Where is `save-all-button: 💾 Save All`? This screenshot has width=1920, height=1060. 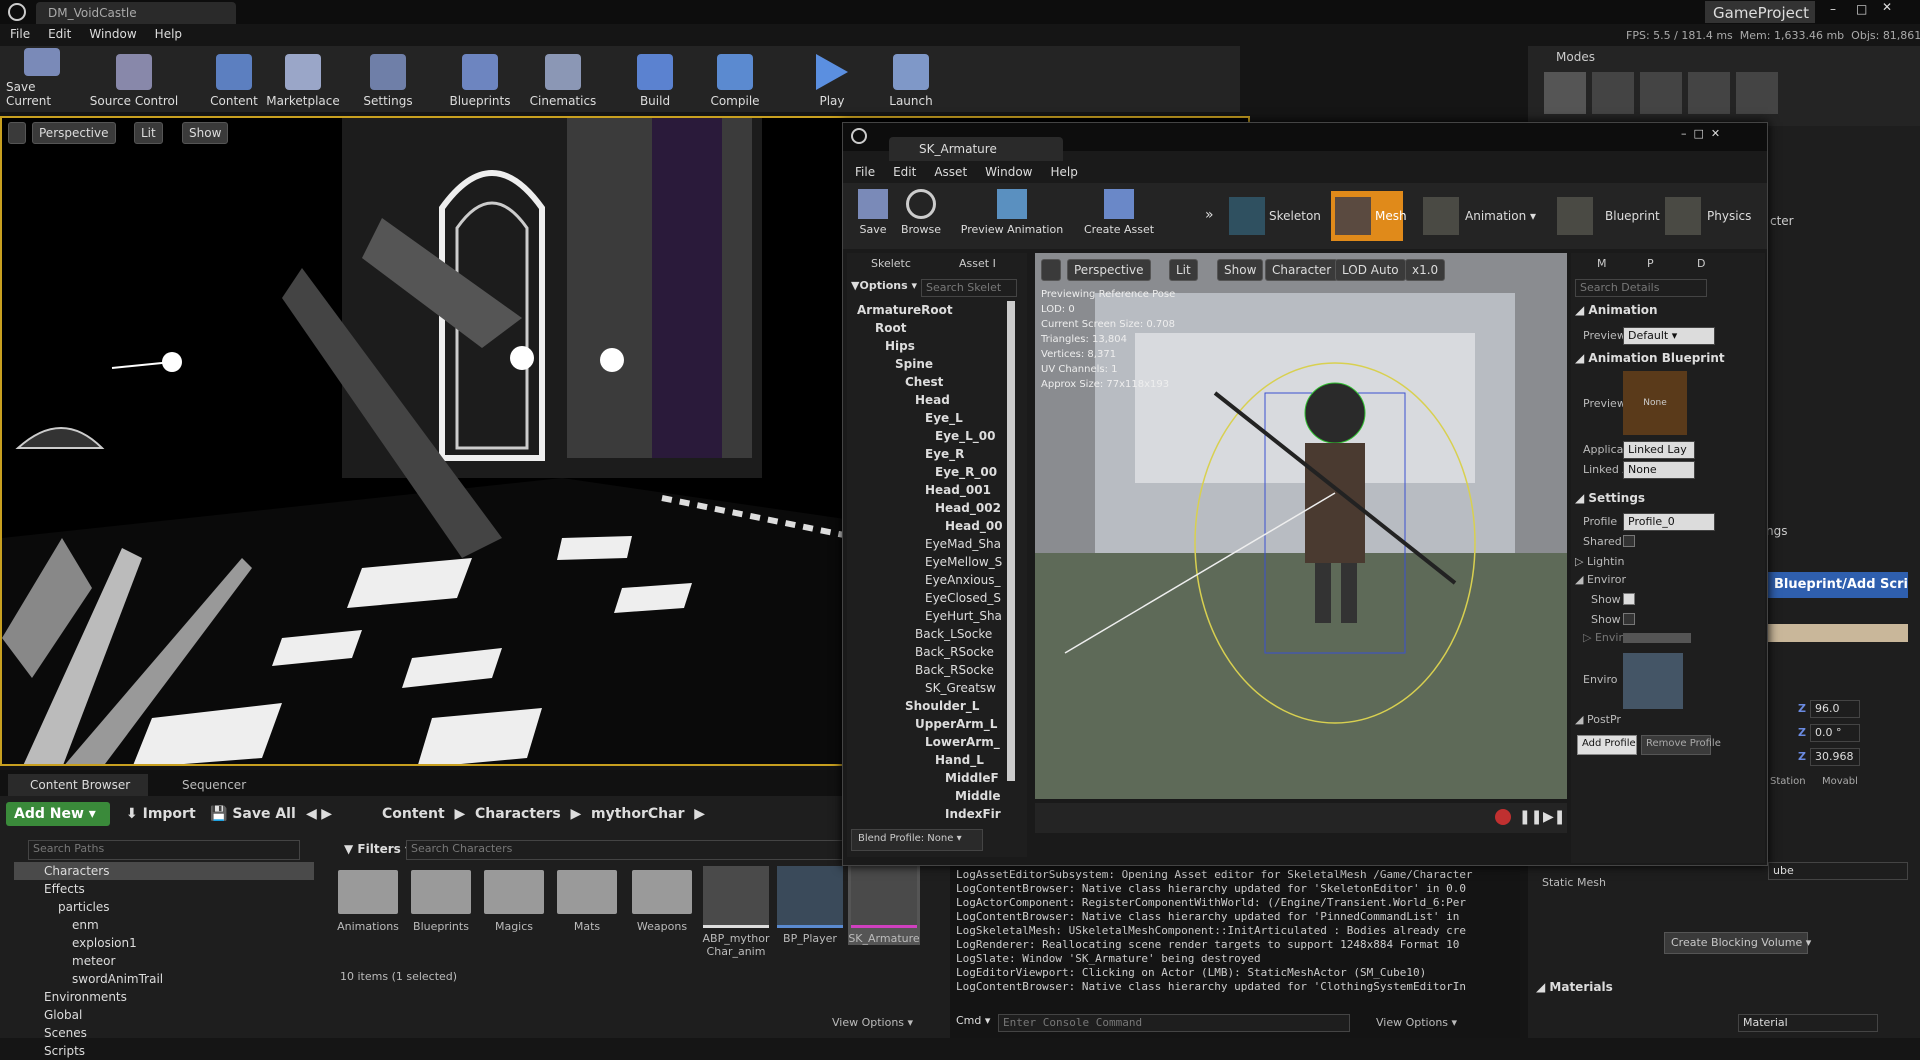 save-all-button: 💾 Save All is located at coordinates (253, 814).